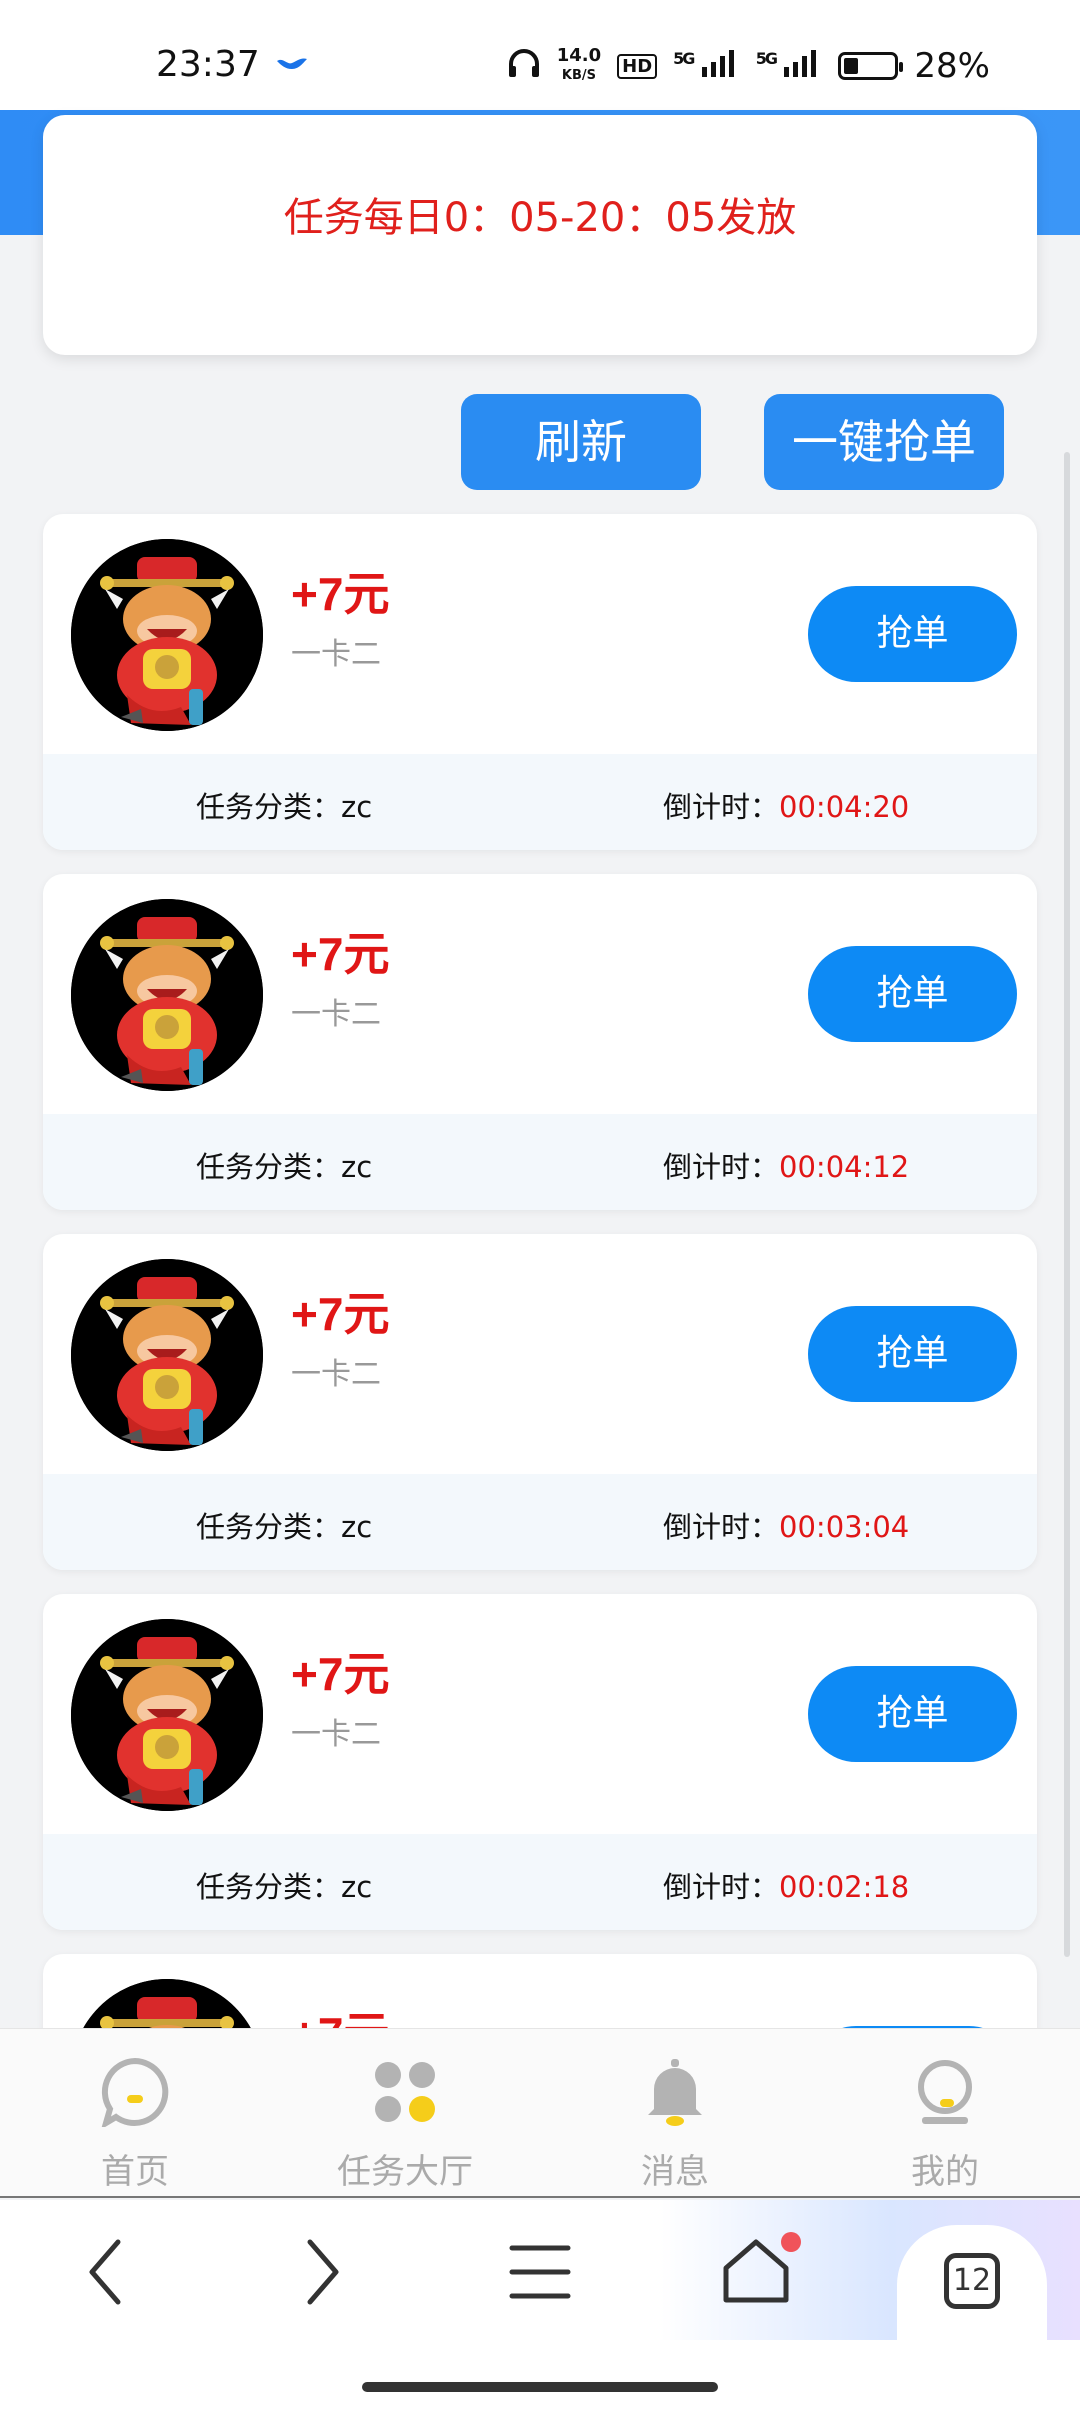 The width and height of the screenshot is (1080, 2412). I want to click on task-countdown: 倒计时：00:04:20, so click(786, 807).